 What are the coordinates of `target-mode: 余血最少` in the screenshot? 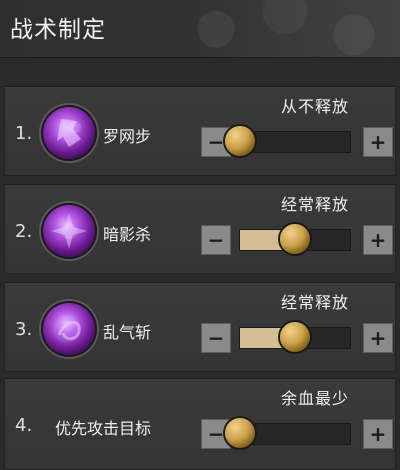 It's located at (314, 398).